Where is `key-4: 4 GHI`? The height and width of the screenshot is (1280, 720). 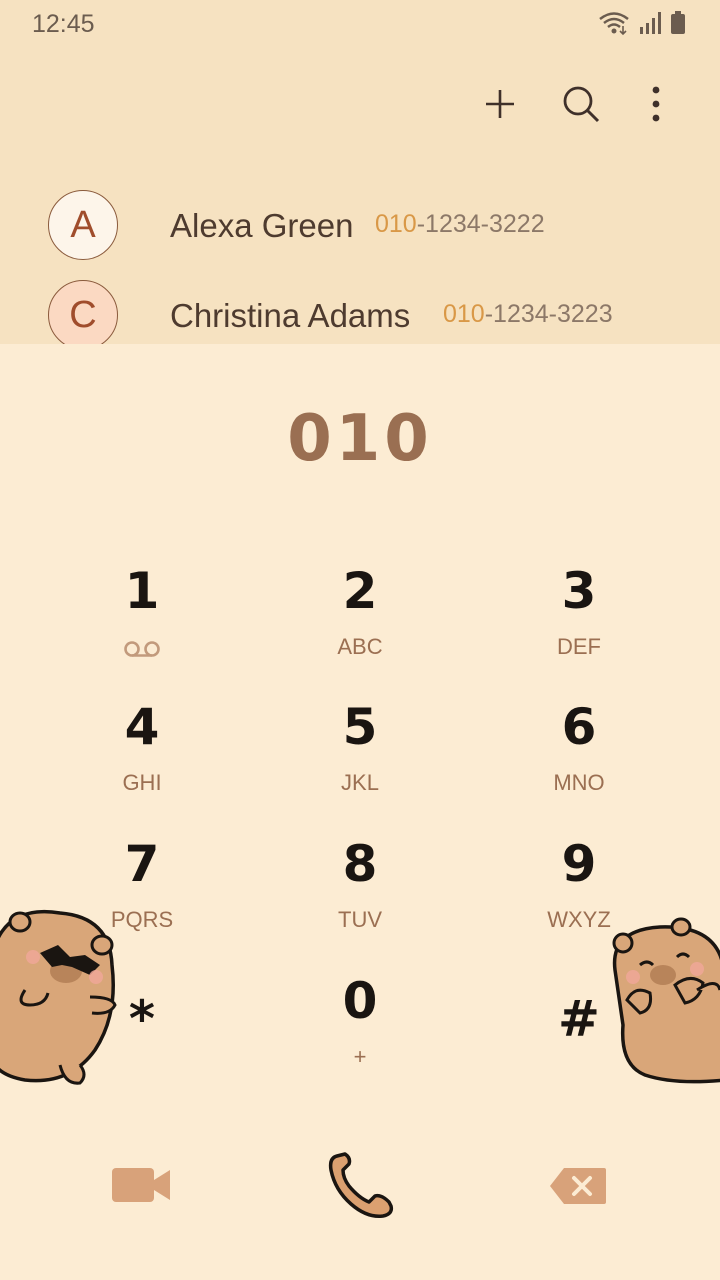
key-4: 4 GHI is located at coordinates (142, 753).